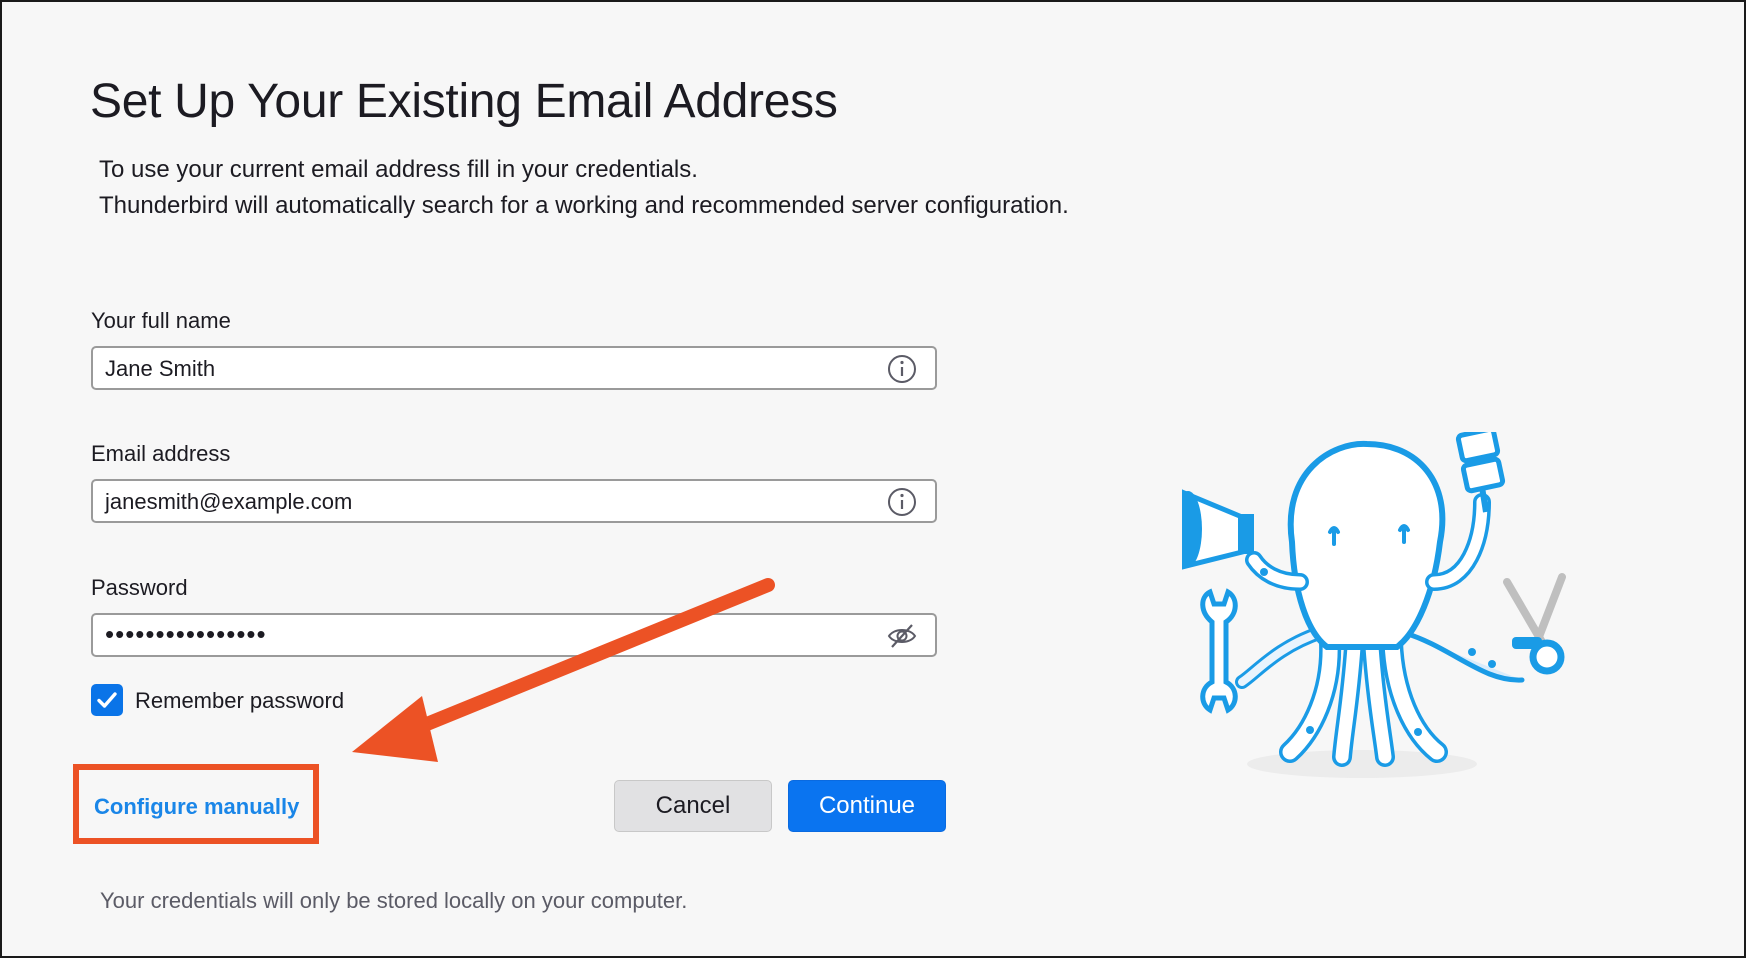  Describe the element at coordinates (514, 501) in the screenshot. I see `email-field: janesmith@example.com` at that location.